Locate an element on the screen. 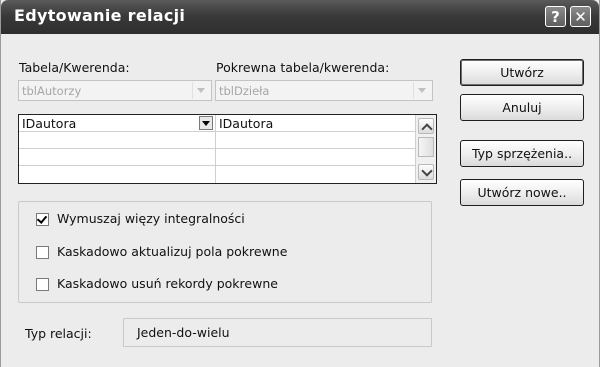  cascade-update-checkbox is located at coordinates (42, 252).